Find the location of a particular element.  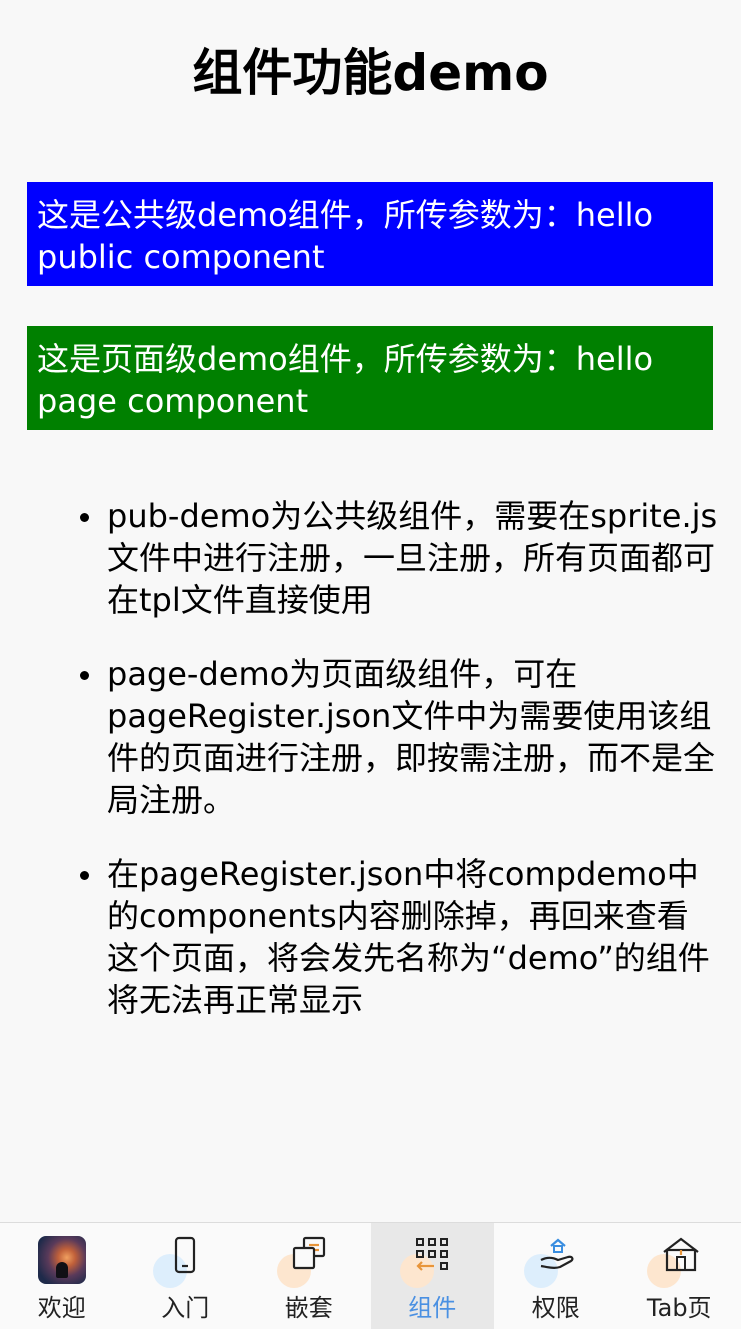

tab-label: 欢迎 is located at coordinates (62, 1308).